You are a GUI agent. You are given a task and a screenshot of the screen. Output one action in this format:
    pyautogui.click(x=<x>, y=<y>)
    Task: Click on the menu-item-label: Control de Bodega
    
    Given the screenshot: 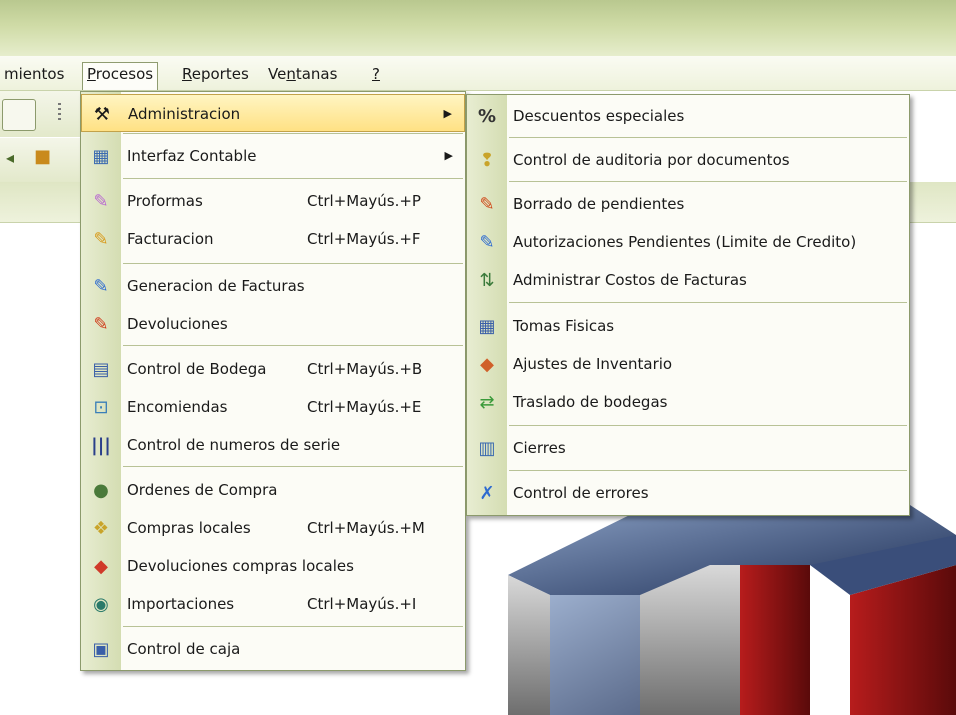 What is the action you would take?
    pyautogui.click(x=197, y=369)
    